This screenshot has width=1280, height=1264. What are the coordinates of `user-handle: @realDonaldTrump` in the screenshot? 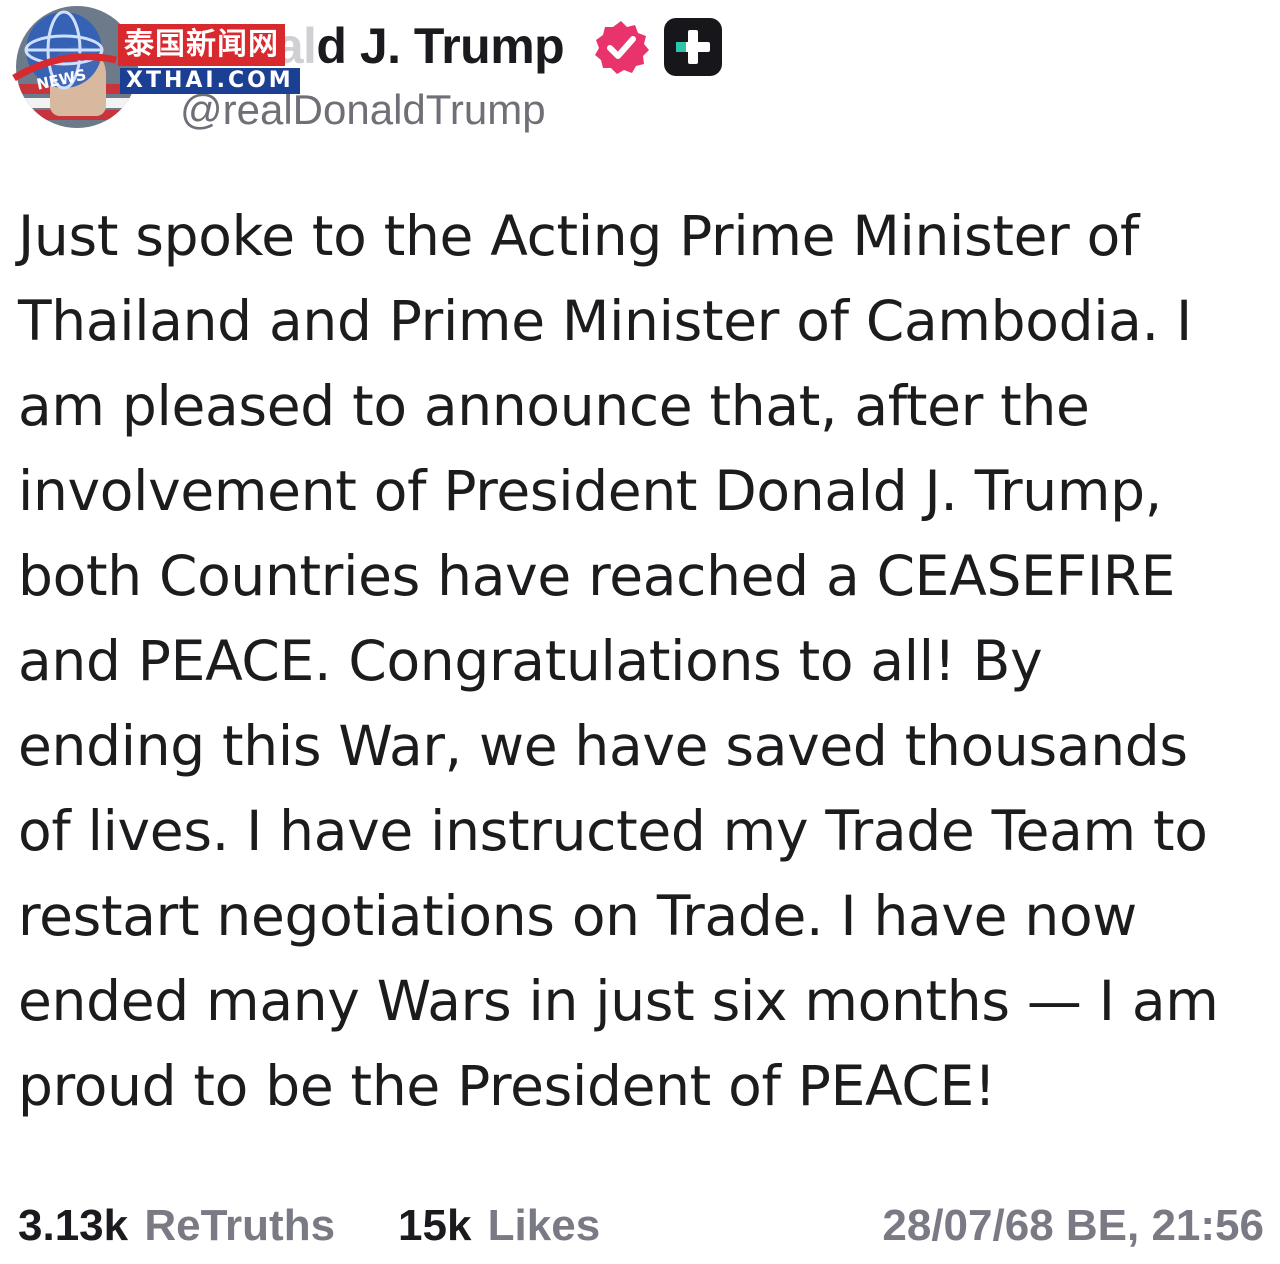 It's located at (363, 110).